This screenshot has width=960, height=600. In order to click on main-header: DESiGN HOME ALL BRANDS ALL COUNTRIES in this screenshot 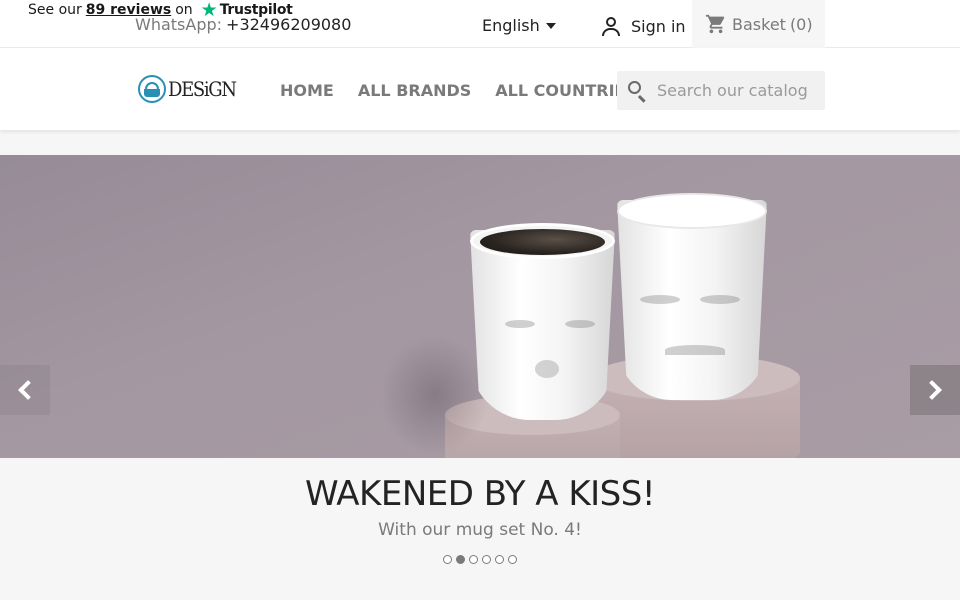, I will do `click(480, 89)`.